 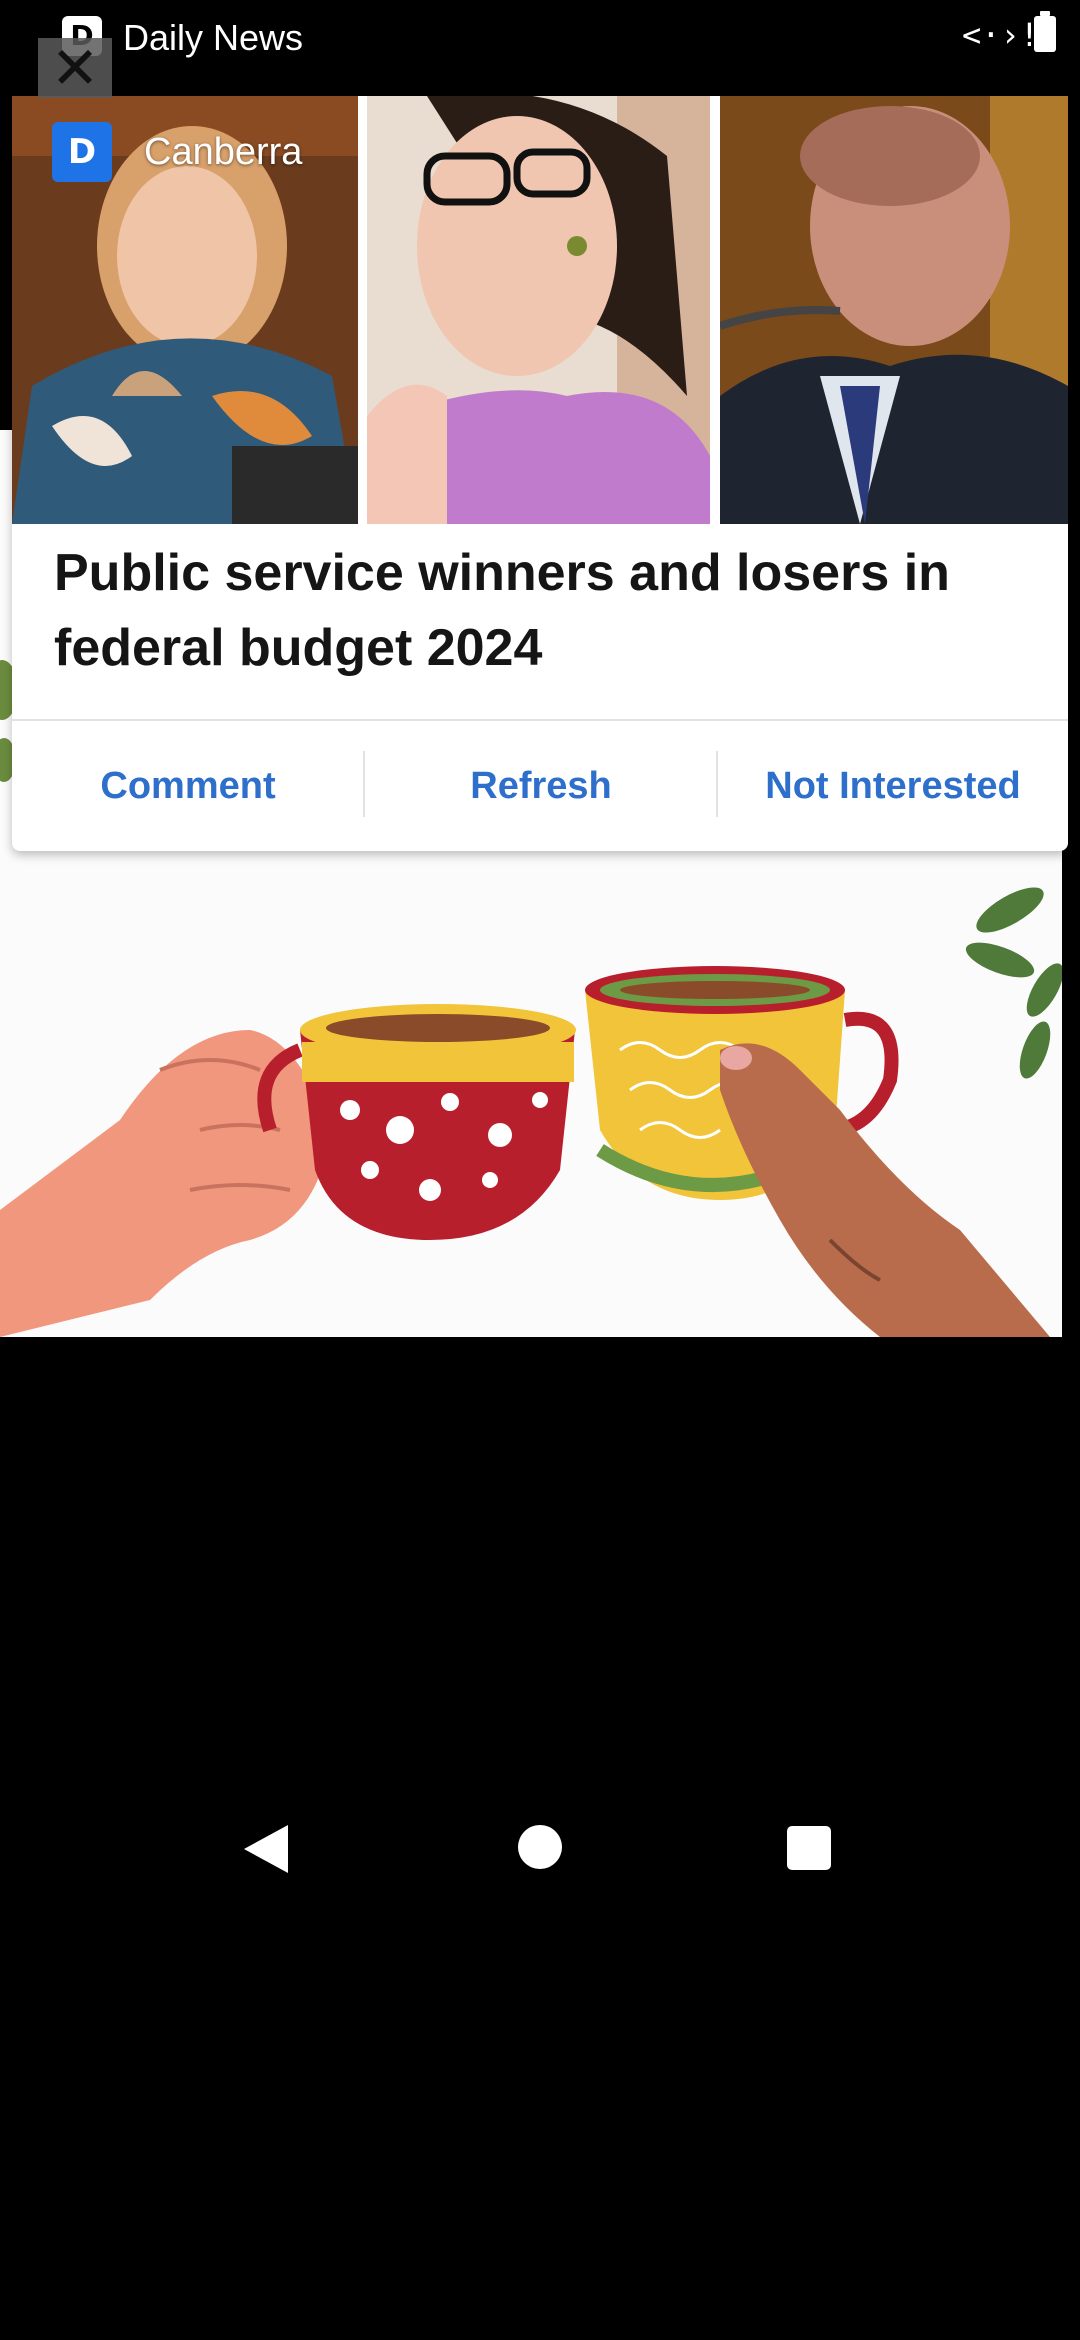 What do you see at coordinates (893, 786) in the screenshot?
I see `not-interested-button: Not Interested` at bounding box center [893, 786].